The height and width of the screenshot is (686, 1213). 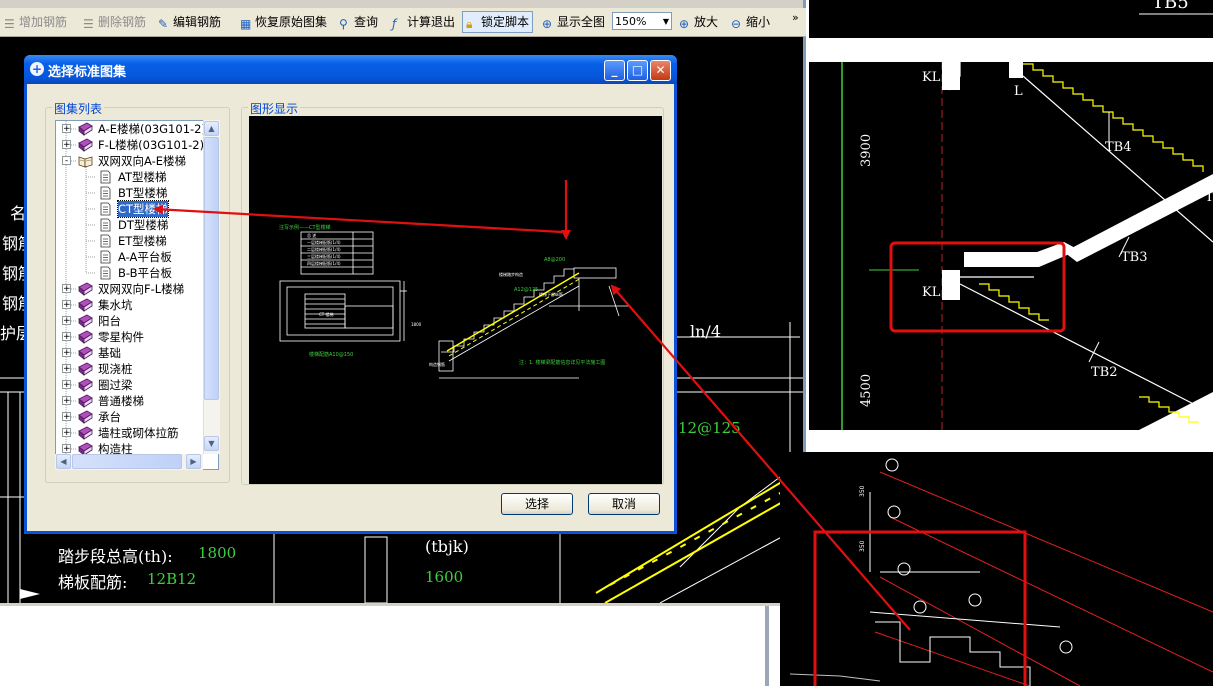 I want to click on tree-item-label: 承台, so click(x=109, y=417).